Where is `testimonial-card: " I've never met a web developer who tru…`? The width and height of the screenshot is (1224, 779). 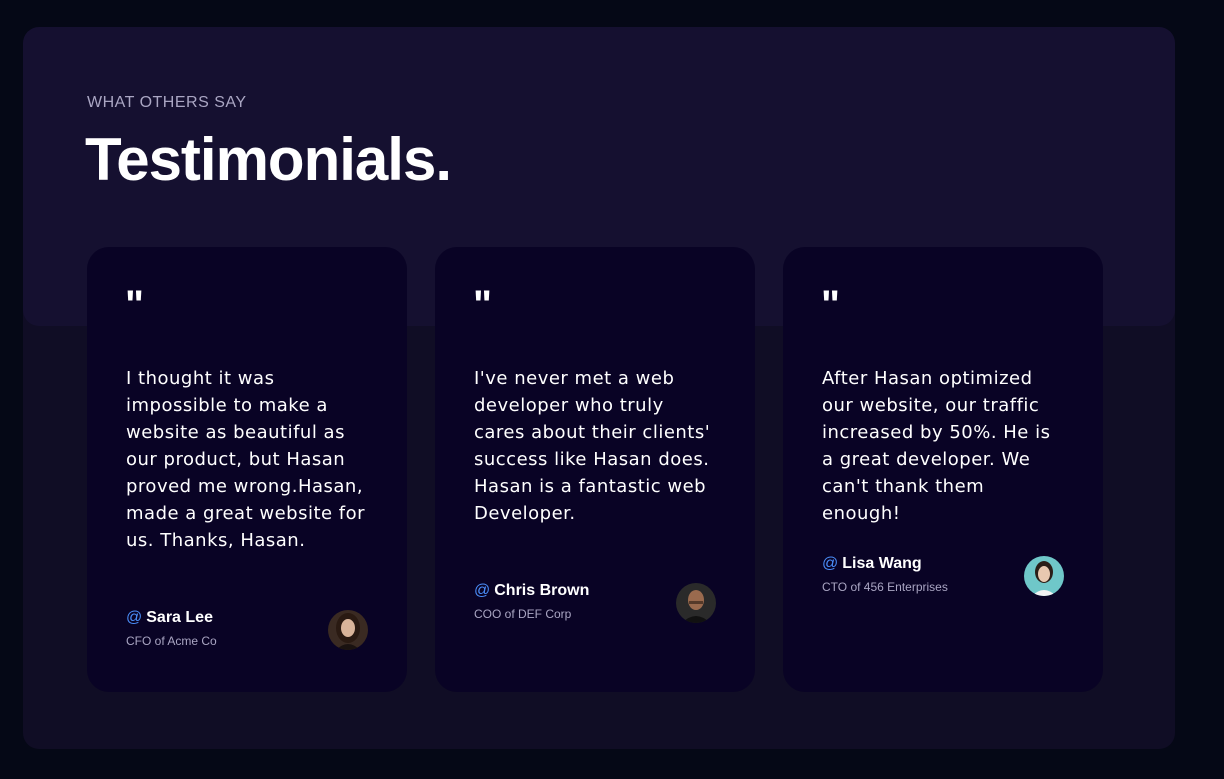
testimonial-card: " I've never met a web developer who tru… is located at coordinates (595, 469).